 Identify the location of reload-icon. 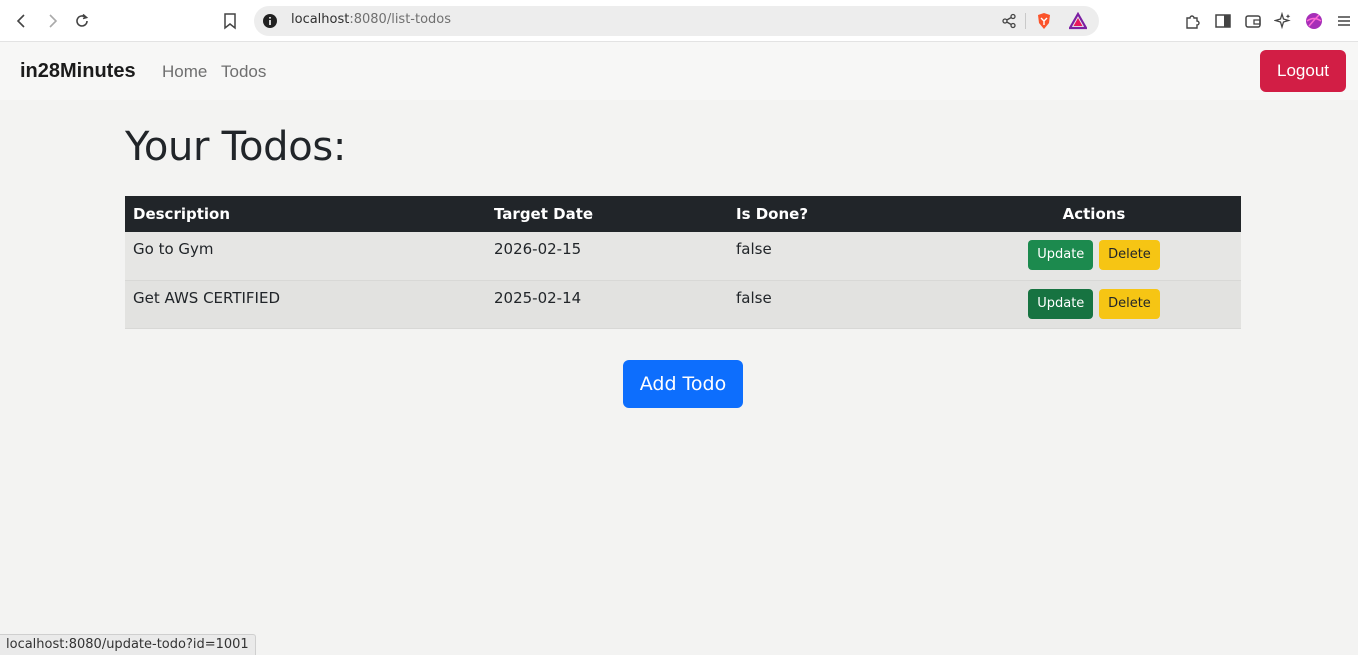
(82, 20).